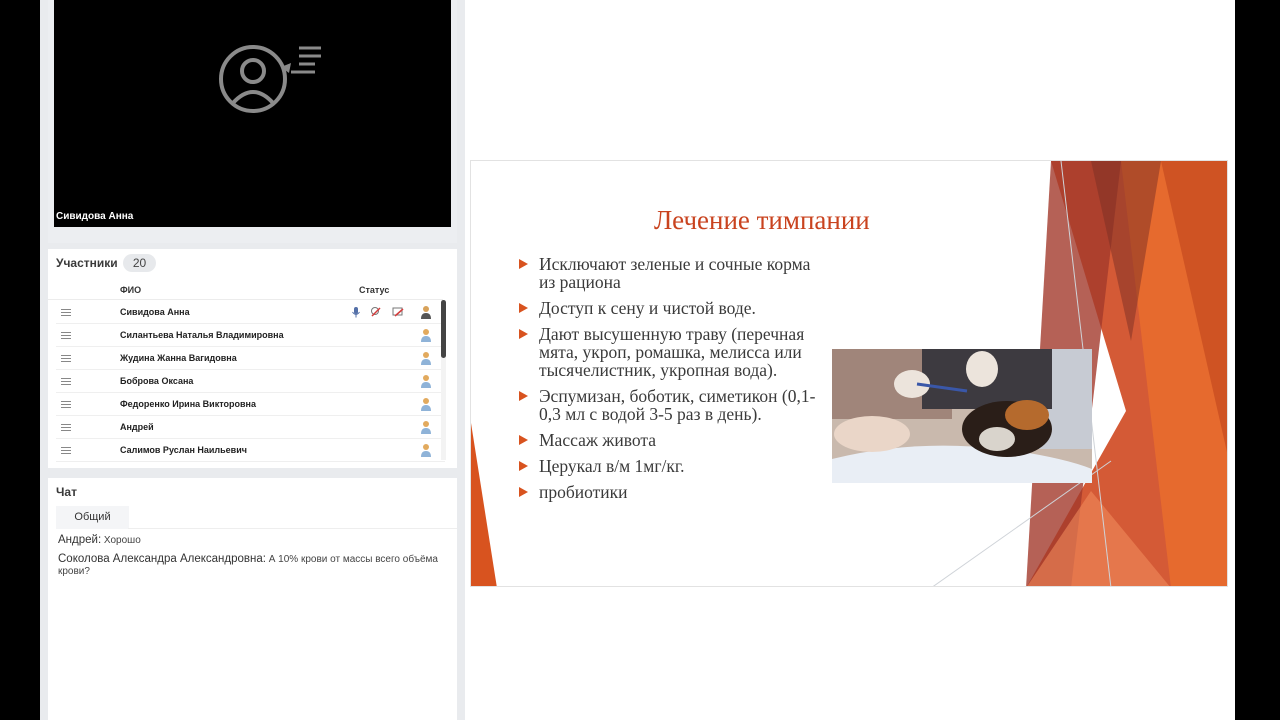 Image resolution: width=1280 pixels, height=720 pixels. What do you see at coordinates (674, 440) in the screenshot?
I see `slide-bullet: Массаж живота` at bounding box center [674, 440].